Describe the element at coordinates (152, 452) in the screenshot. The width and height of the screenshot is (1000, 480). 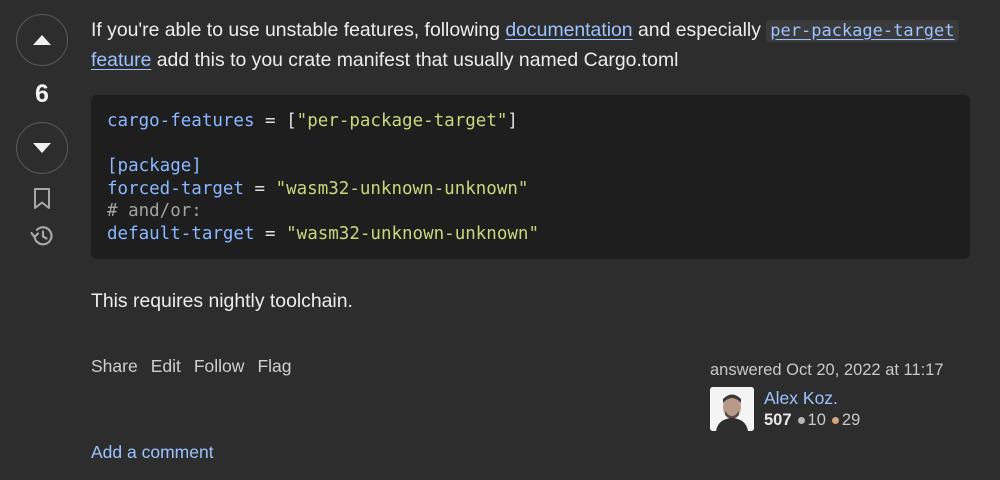
I see `add-comment-link: Add a comment` at that location.